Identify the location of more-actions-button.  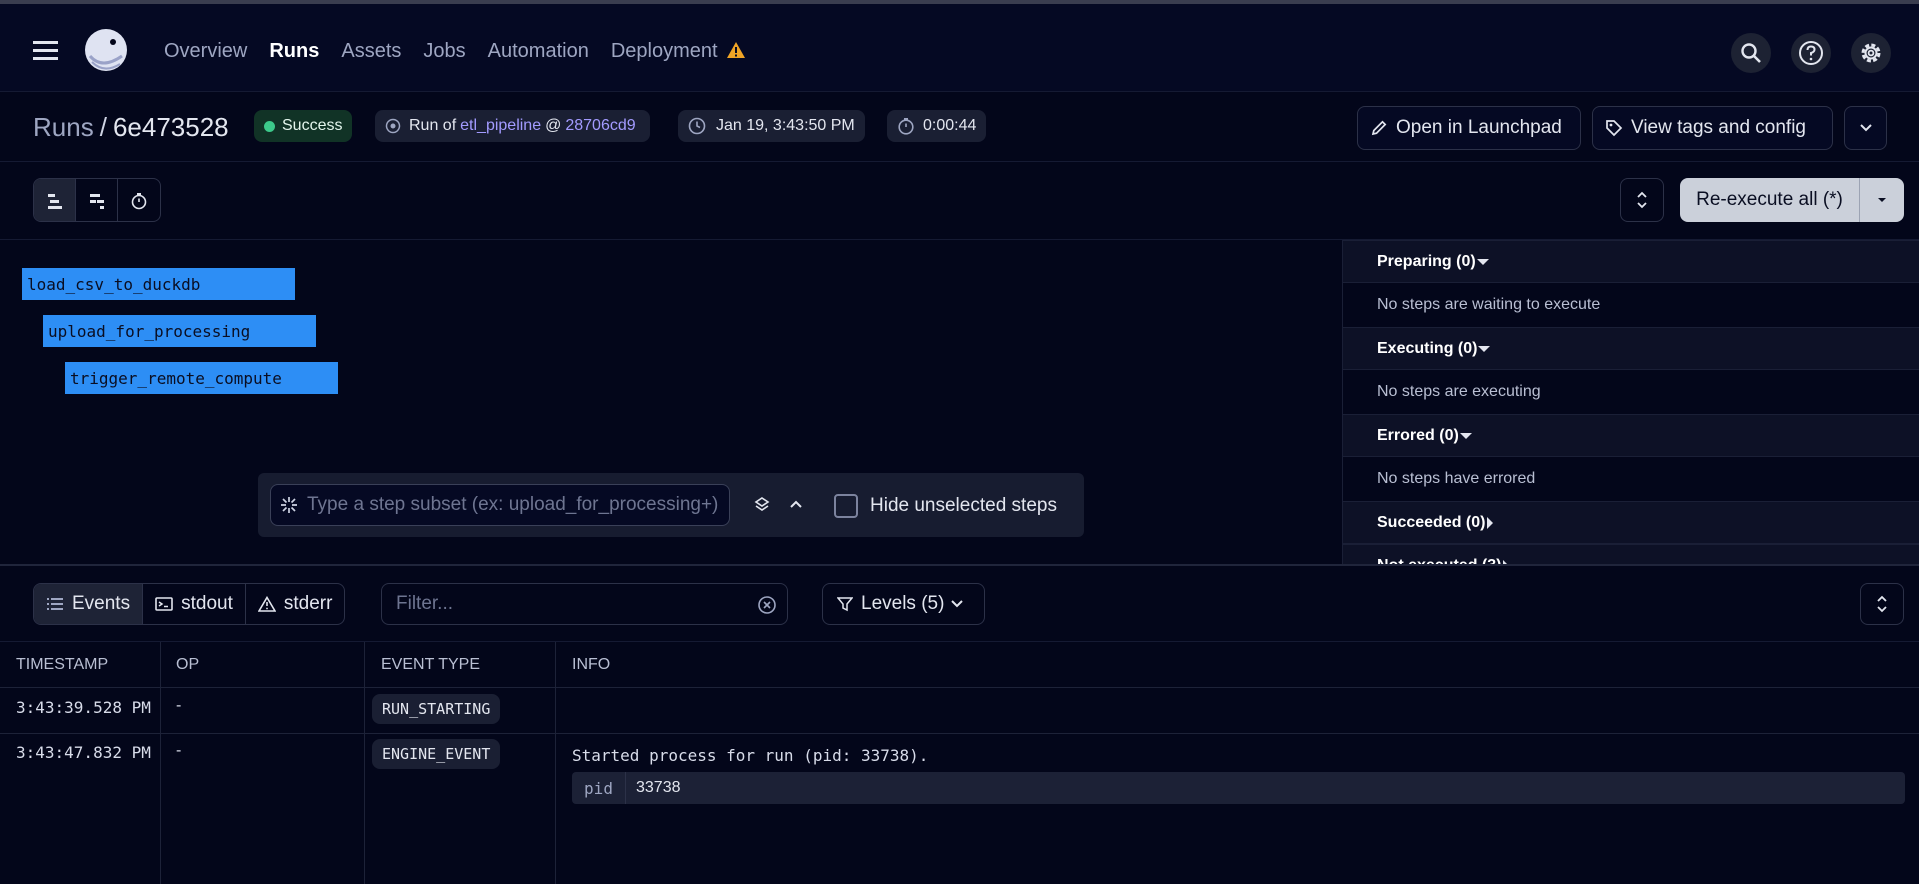
(1865, 128).